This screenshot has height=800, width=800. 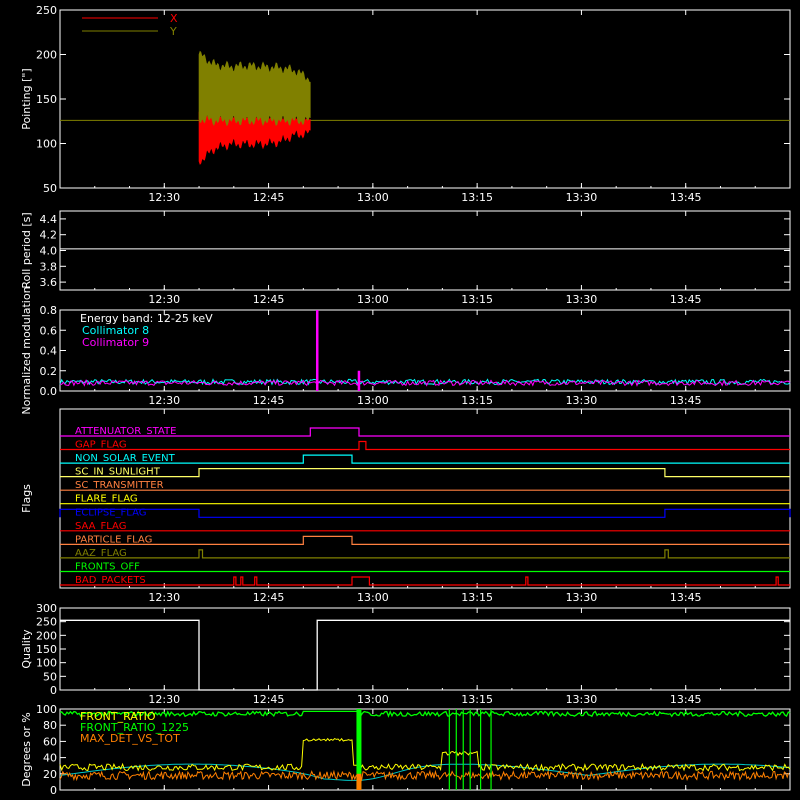 What do you see at coordinates (49, 391) in the screenshot?
I see `y-tick-label: 0.0` at bounding box center [49, 391].